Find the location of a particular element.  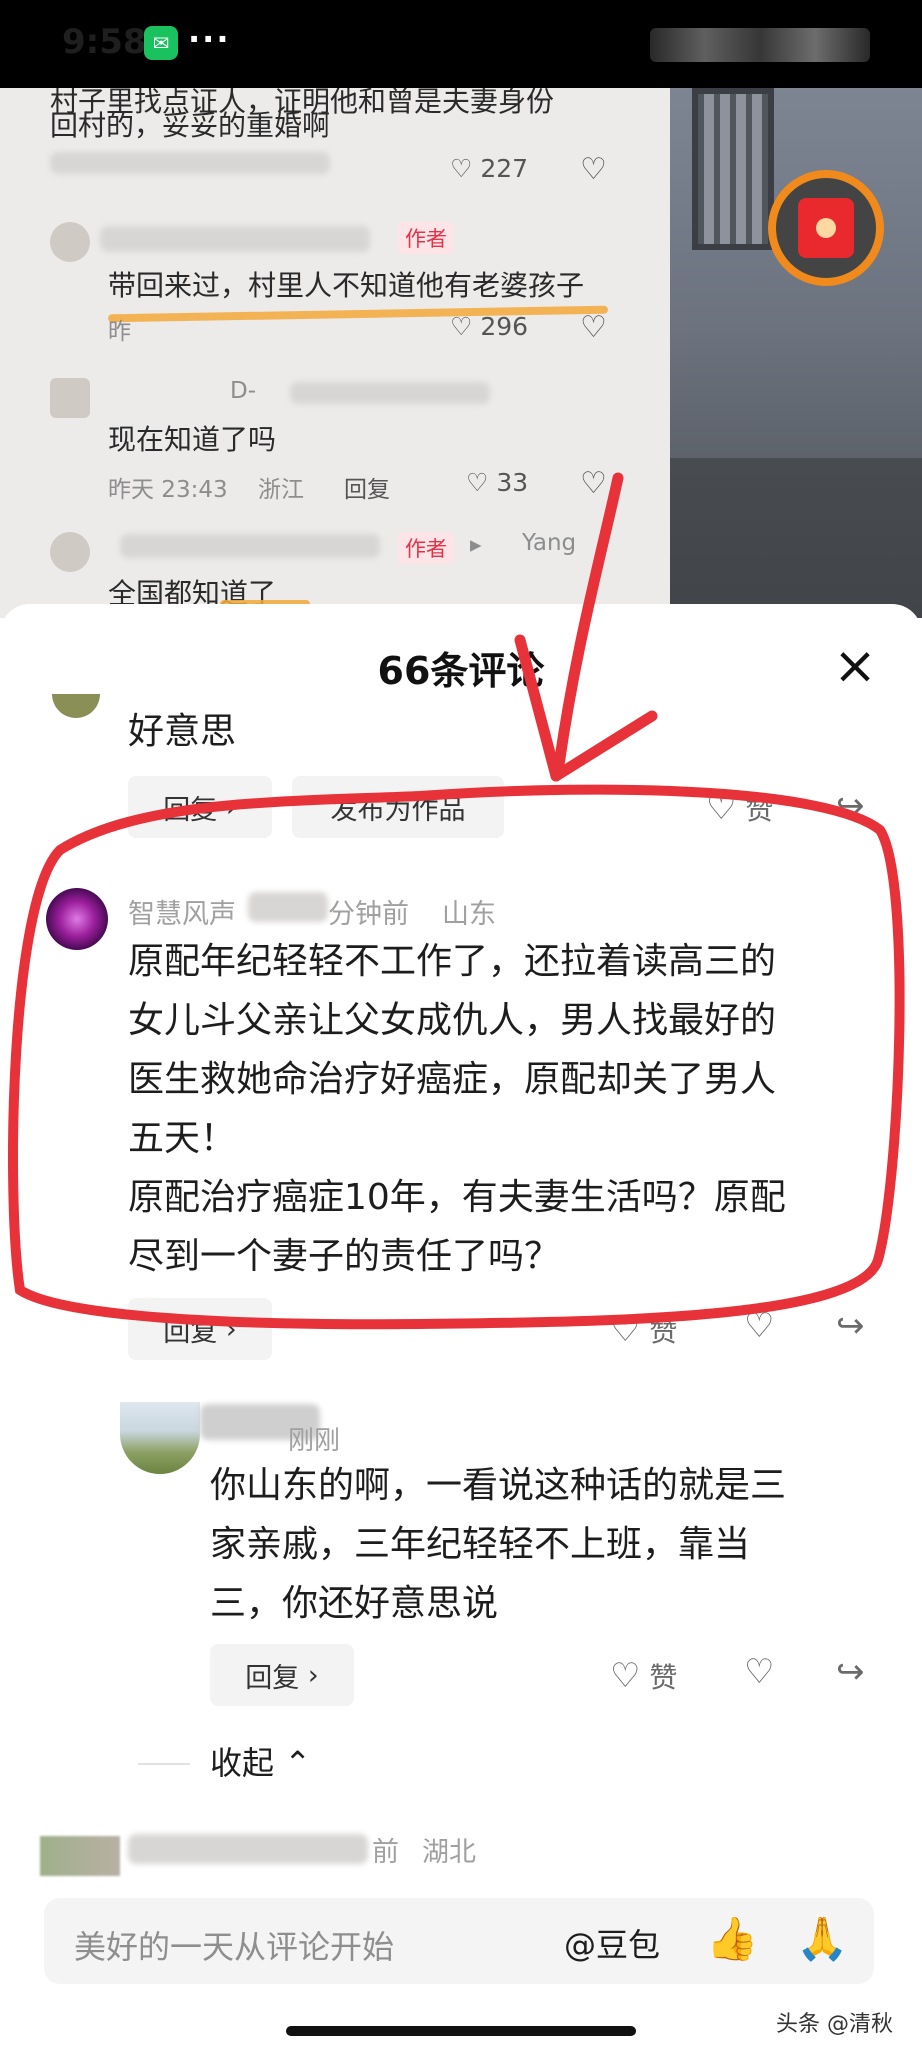

bg-comment-2-meta: 昨 is located at coordinates (119, 332).